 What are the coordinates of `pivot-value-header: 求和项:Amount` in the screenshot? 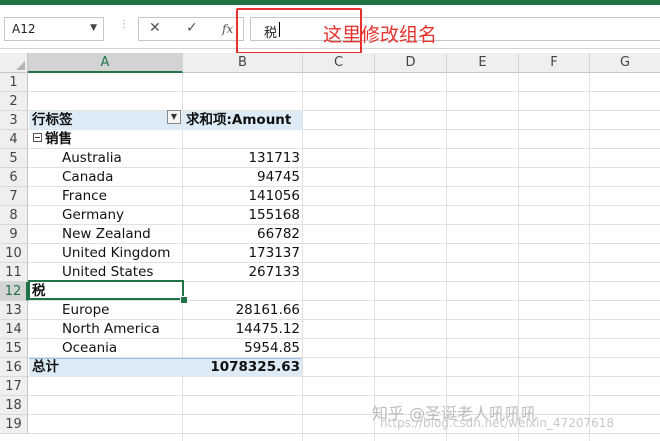 It's located at (238, 120).